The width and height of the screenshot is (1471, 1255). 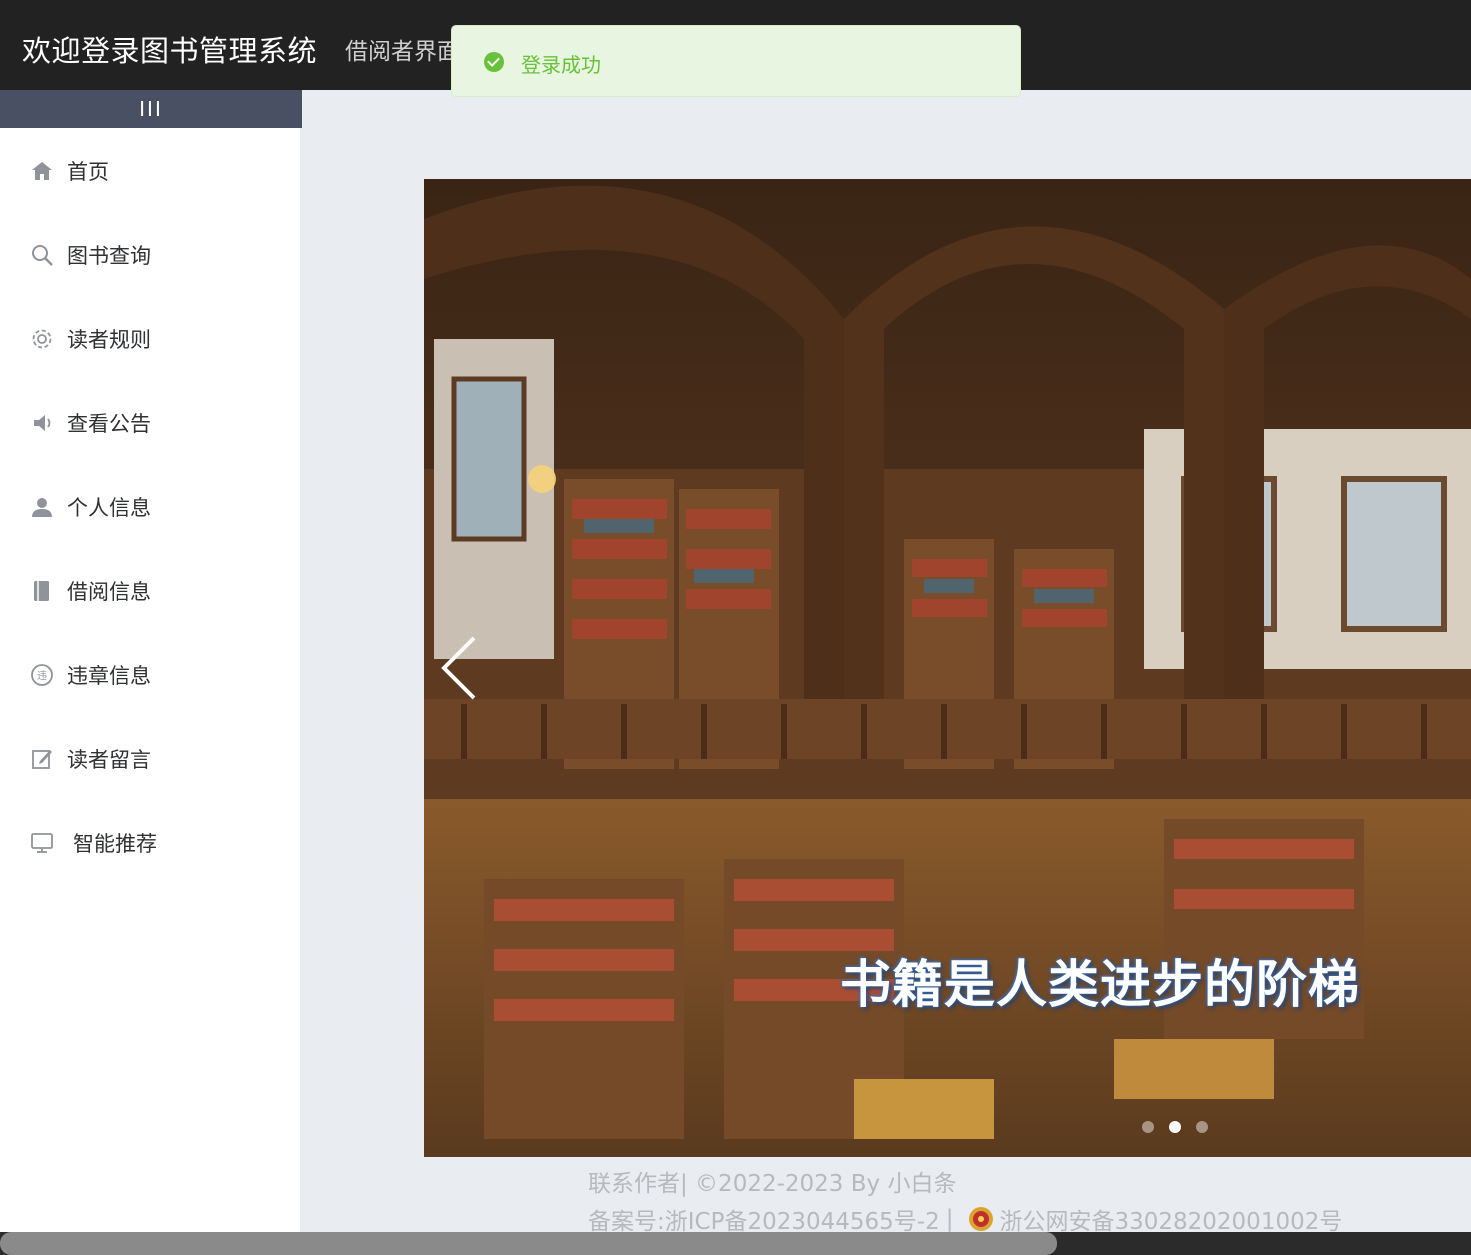 What do you see at coordinates (764, 1219) in the screenshot?
I see `icp-record-link: 备案号:浙ICP备2023044565号-2` at bounding box center [764, 1219].